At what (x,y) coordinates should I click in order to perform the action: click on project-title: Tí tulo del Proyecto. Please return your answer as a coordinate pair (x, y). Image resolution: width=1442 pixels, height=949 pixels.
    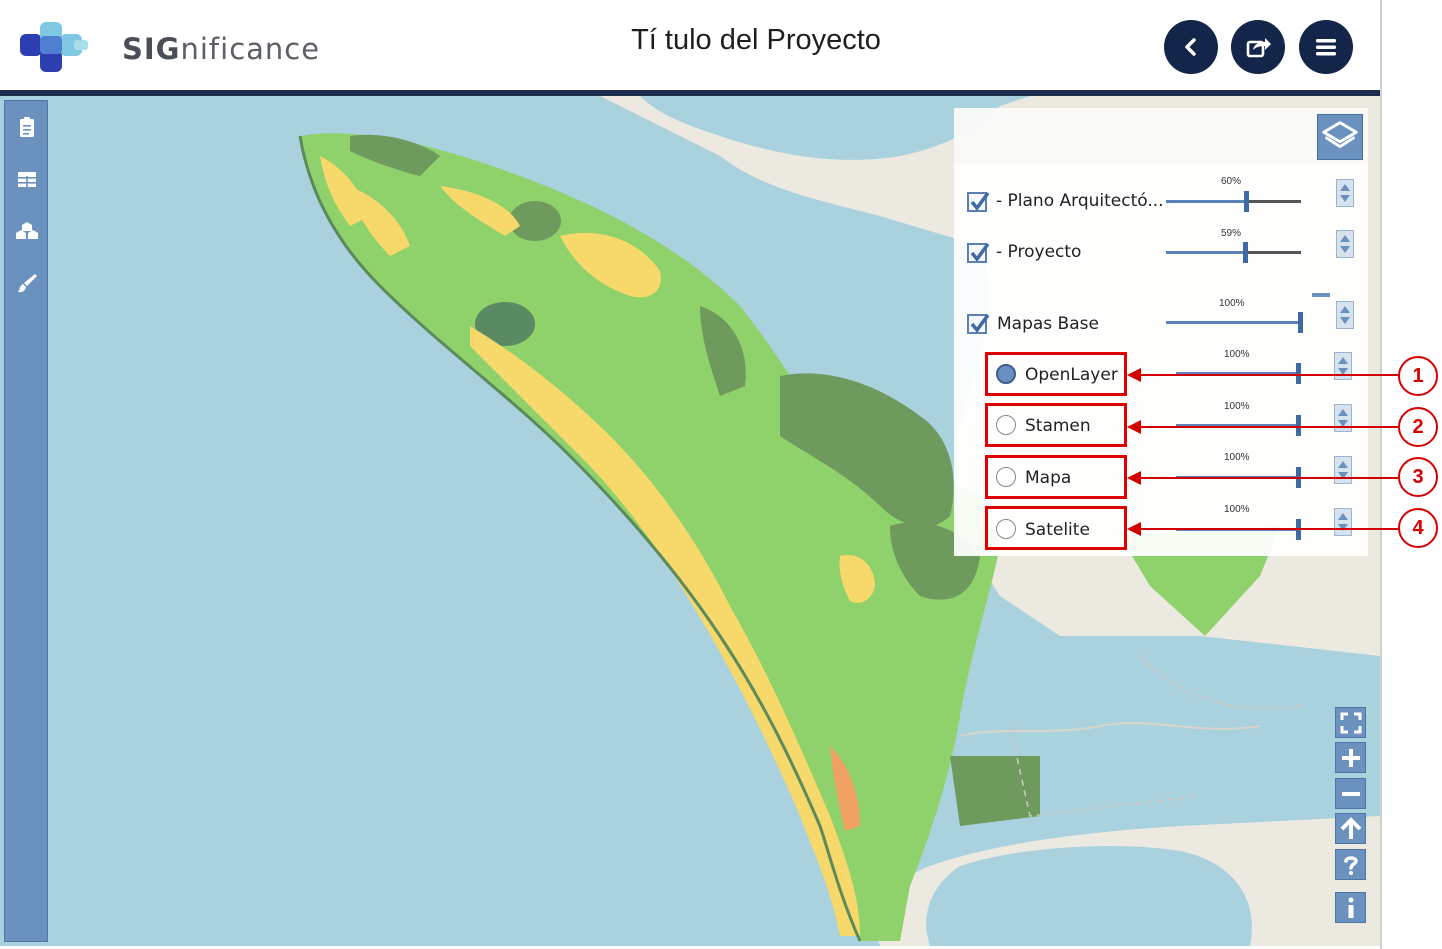
    Looking at the image, I should click on (756, 40).